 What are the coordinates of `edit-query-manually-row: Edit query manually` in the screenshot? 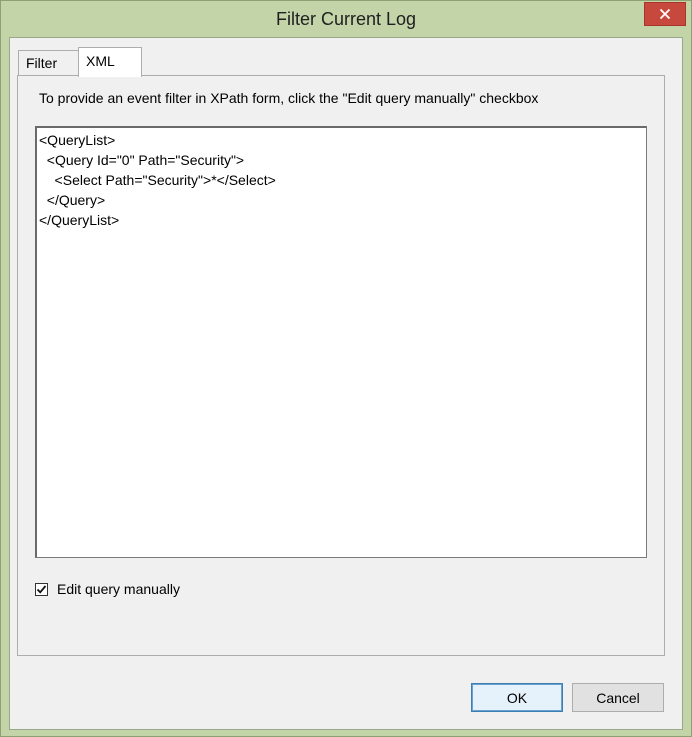 It's located at (107, 589).